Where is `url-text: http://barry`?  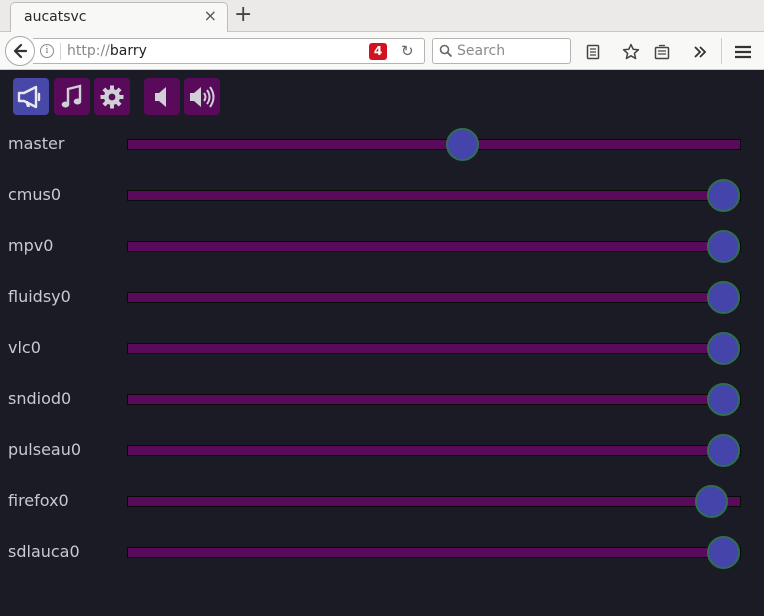
url-text: http://barry is located at coordinates (107, 51).